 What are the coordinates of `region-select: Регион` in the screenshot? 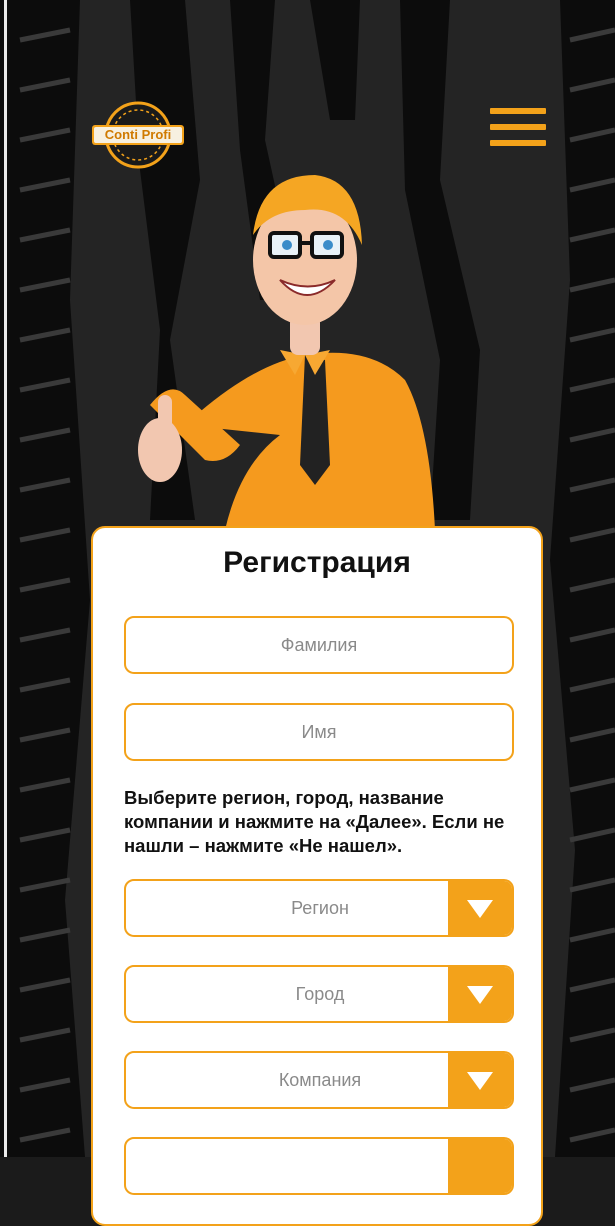 It's located at (319, 908).